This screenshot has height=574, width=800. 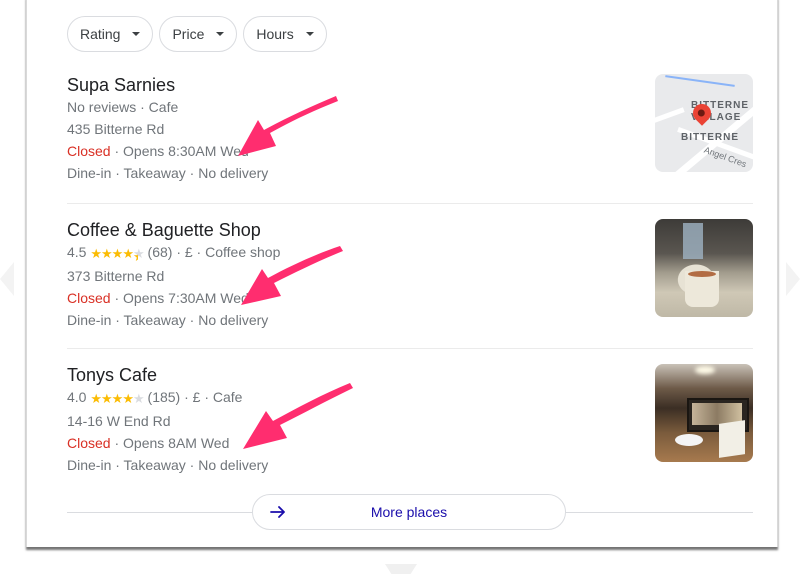 What do you see at coordinates (170, 443) in the screenshot?
I see `opening-time: · Opens 8AM Wed` at bounding box center [170, 443].